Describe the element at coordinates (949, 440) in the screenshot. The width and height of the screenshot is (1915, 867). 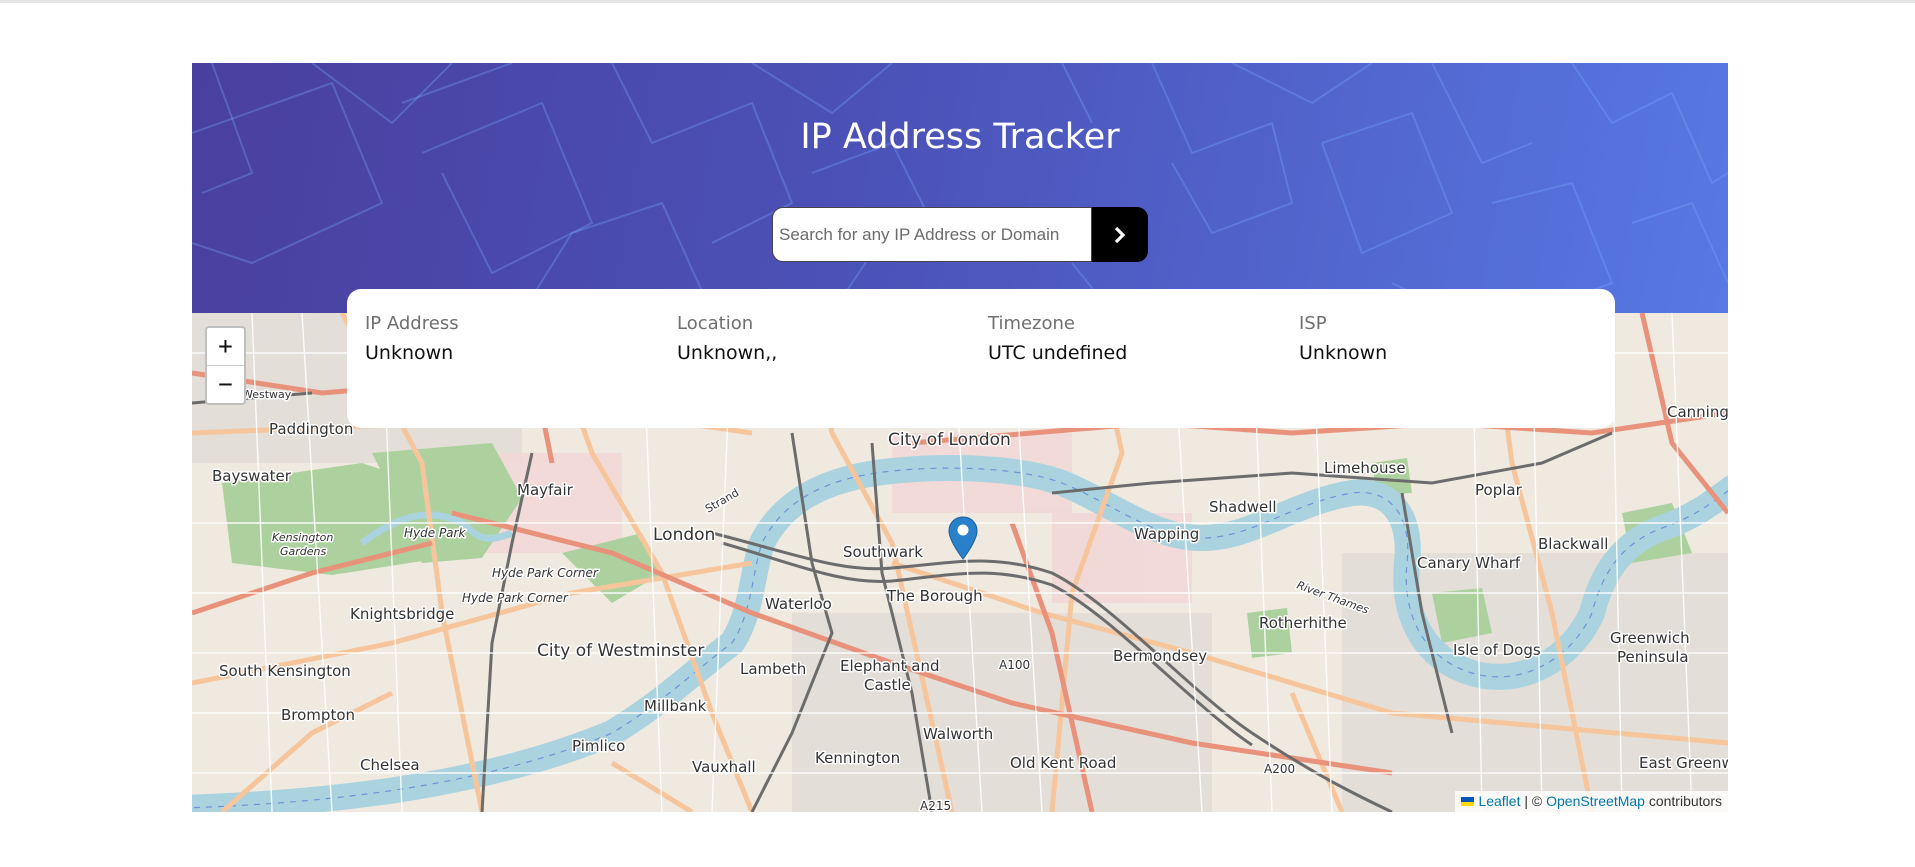
I see `map-label: City of London` at that location.